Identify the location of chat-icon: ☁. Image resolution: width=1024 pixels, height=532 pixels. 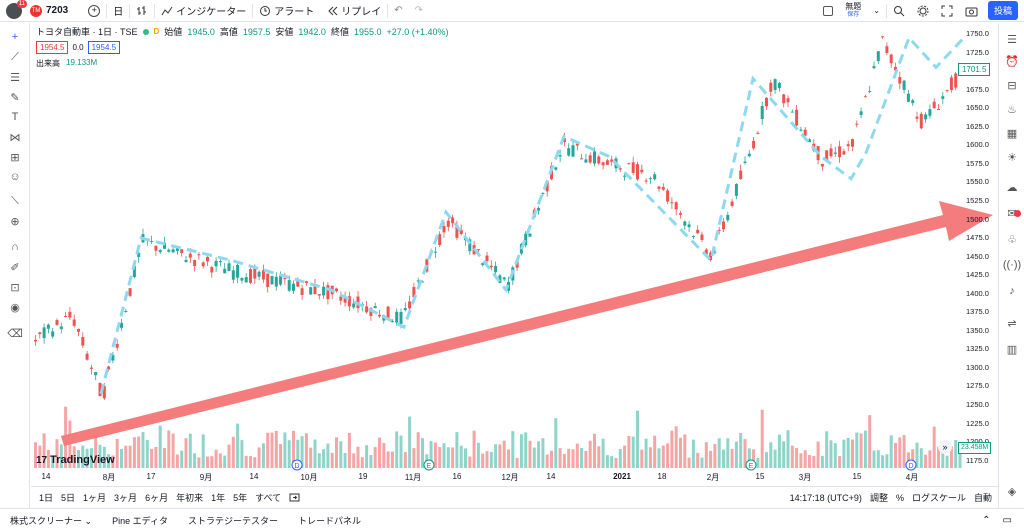
(1012, 187).